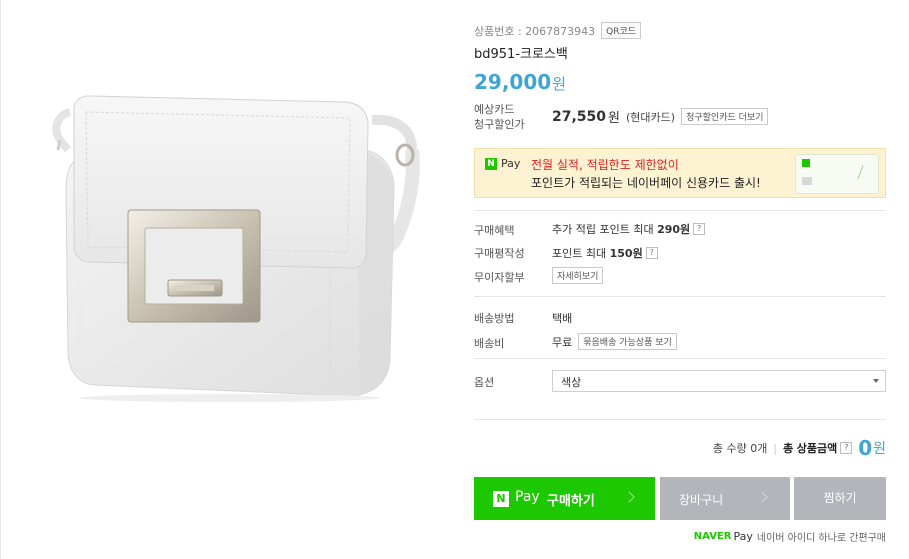 The image size is (909, 559). What do you see at coordinates (743, 536) in the screenshot?
I see `naver-pay-text: Pay` at bounding box center [743, 536].